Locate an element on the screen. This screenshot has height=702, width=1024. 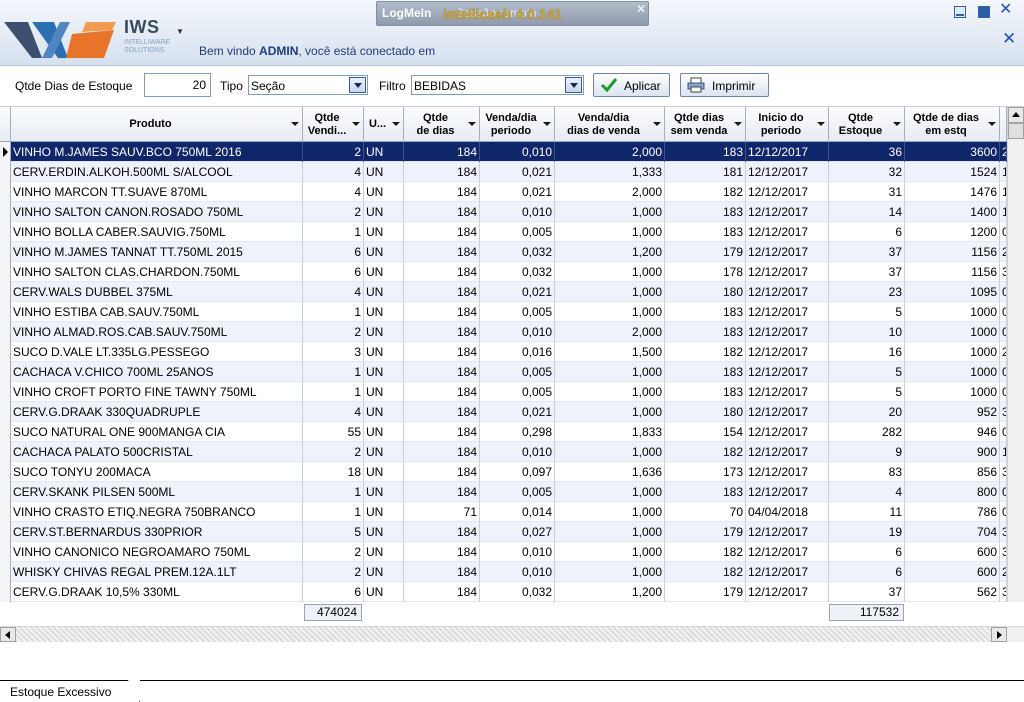
table-cell: VINHO MARCON TT.SUAVE 870ML is located at coordinates (157, 192).